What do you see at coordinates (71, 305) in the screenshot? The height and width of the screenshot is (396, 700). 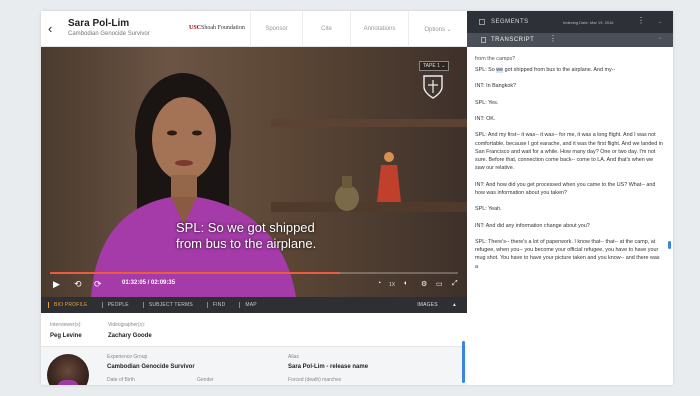 I see `tab-label: BIO PROFILE` at bounding box center [71, 305].